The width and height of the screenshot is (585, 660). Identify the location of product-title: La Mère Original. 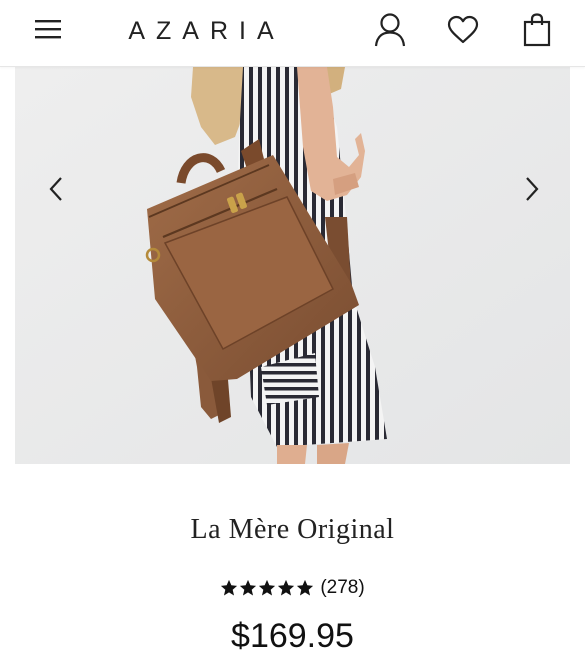
(292, 529).